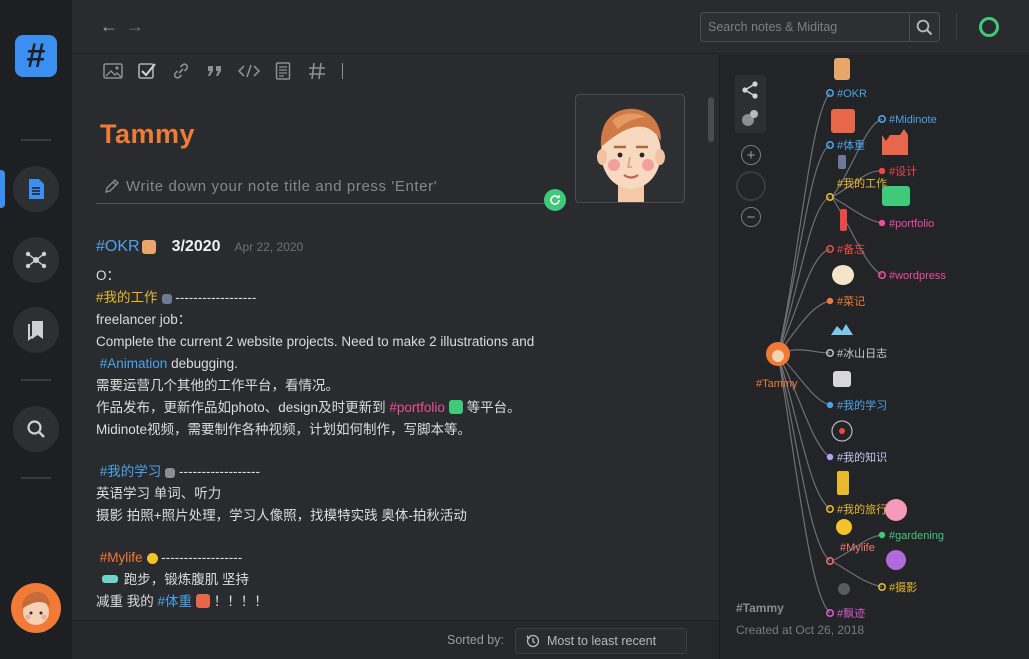  Describe the element at coordinates (852, 94) in the screenshot. I see `svg-text: #OKR` at that location.